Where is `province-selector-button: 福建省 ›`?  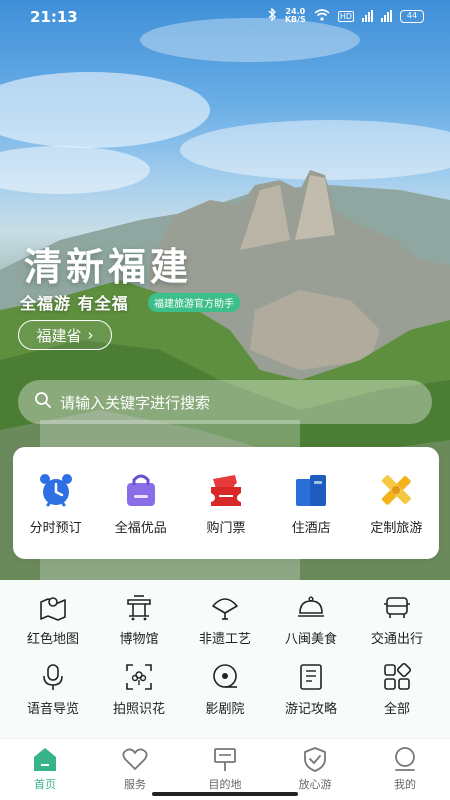
province-selector-button: 福建省 › is located at coordinates (65, 335).